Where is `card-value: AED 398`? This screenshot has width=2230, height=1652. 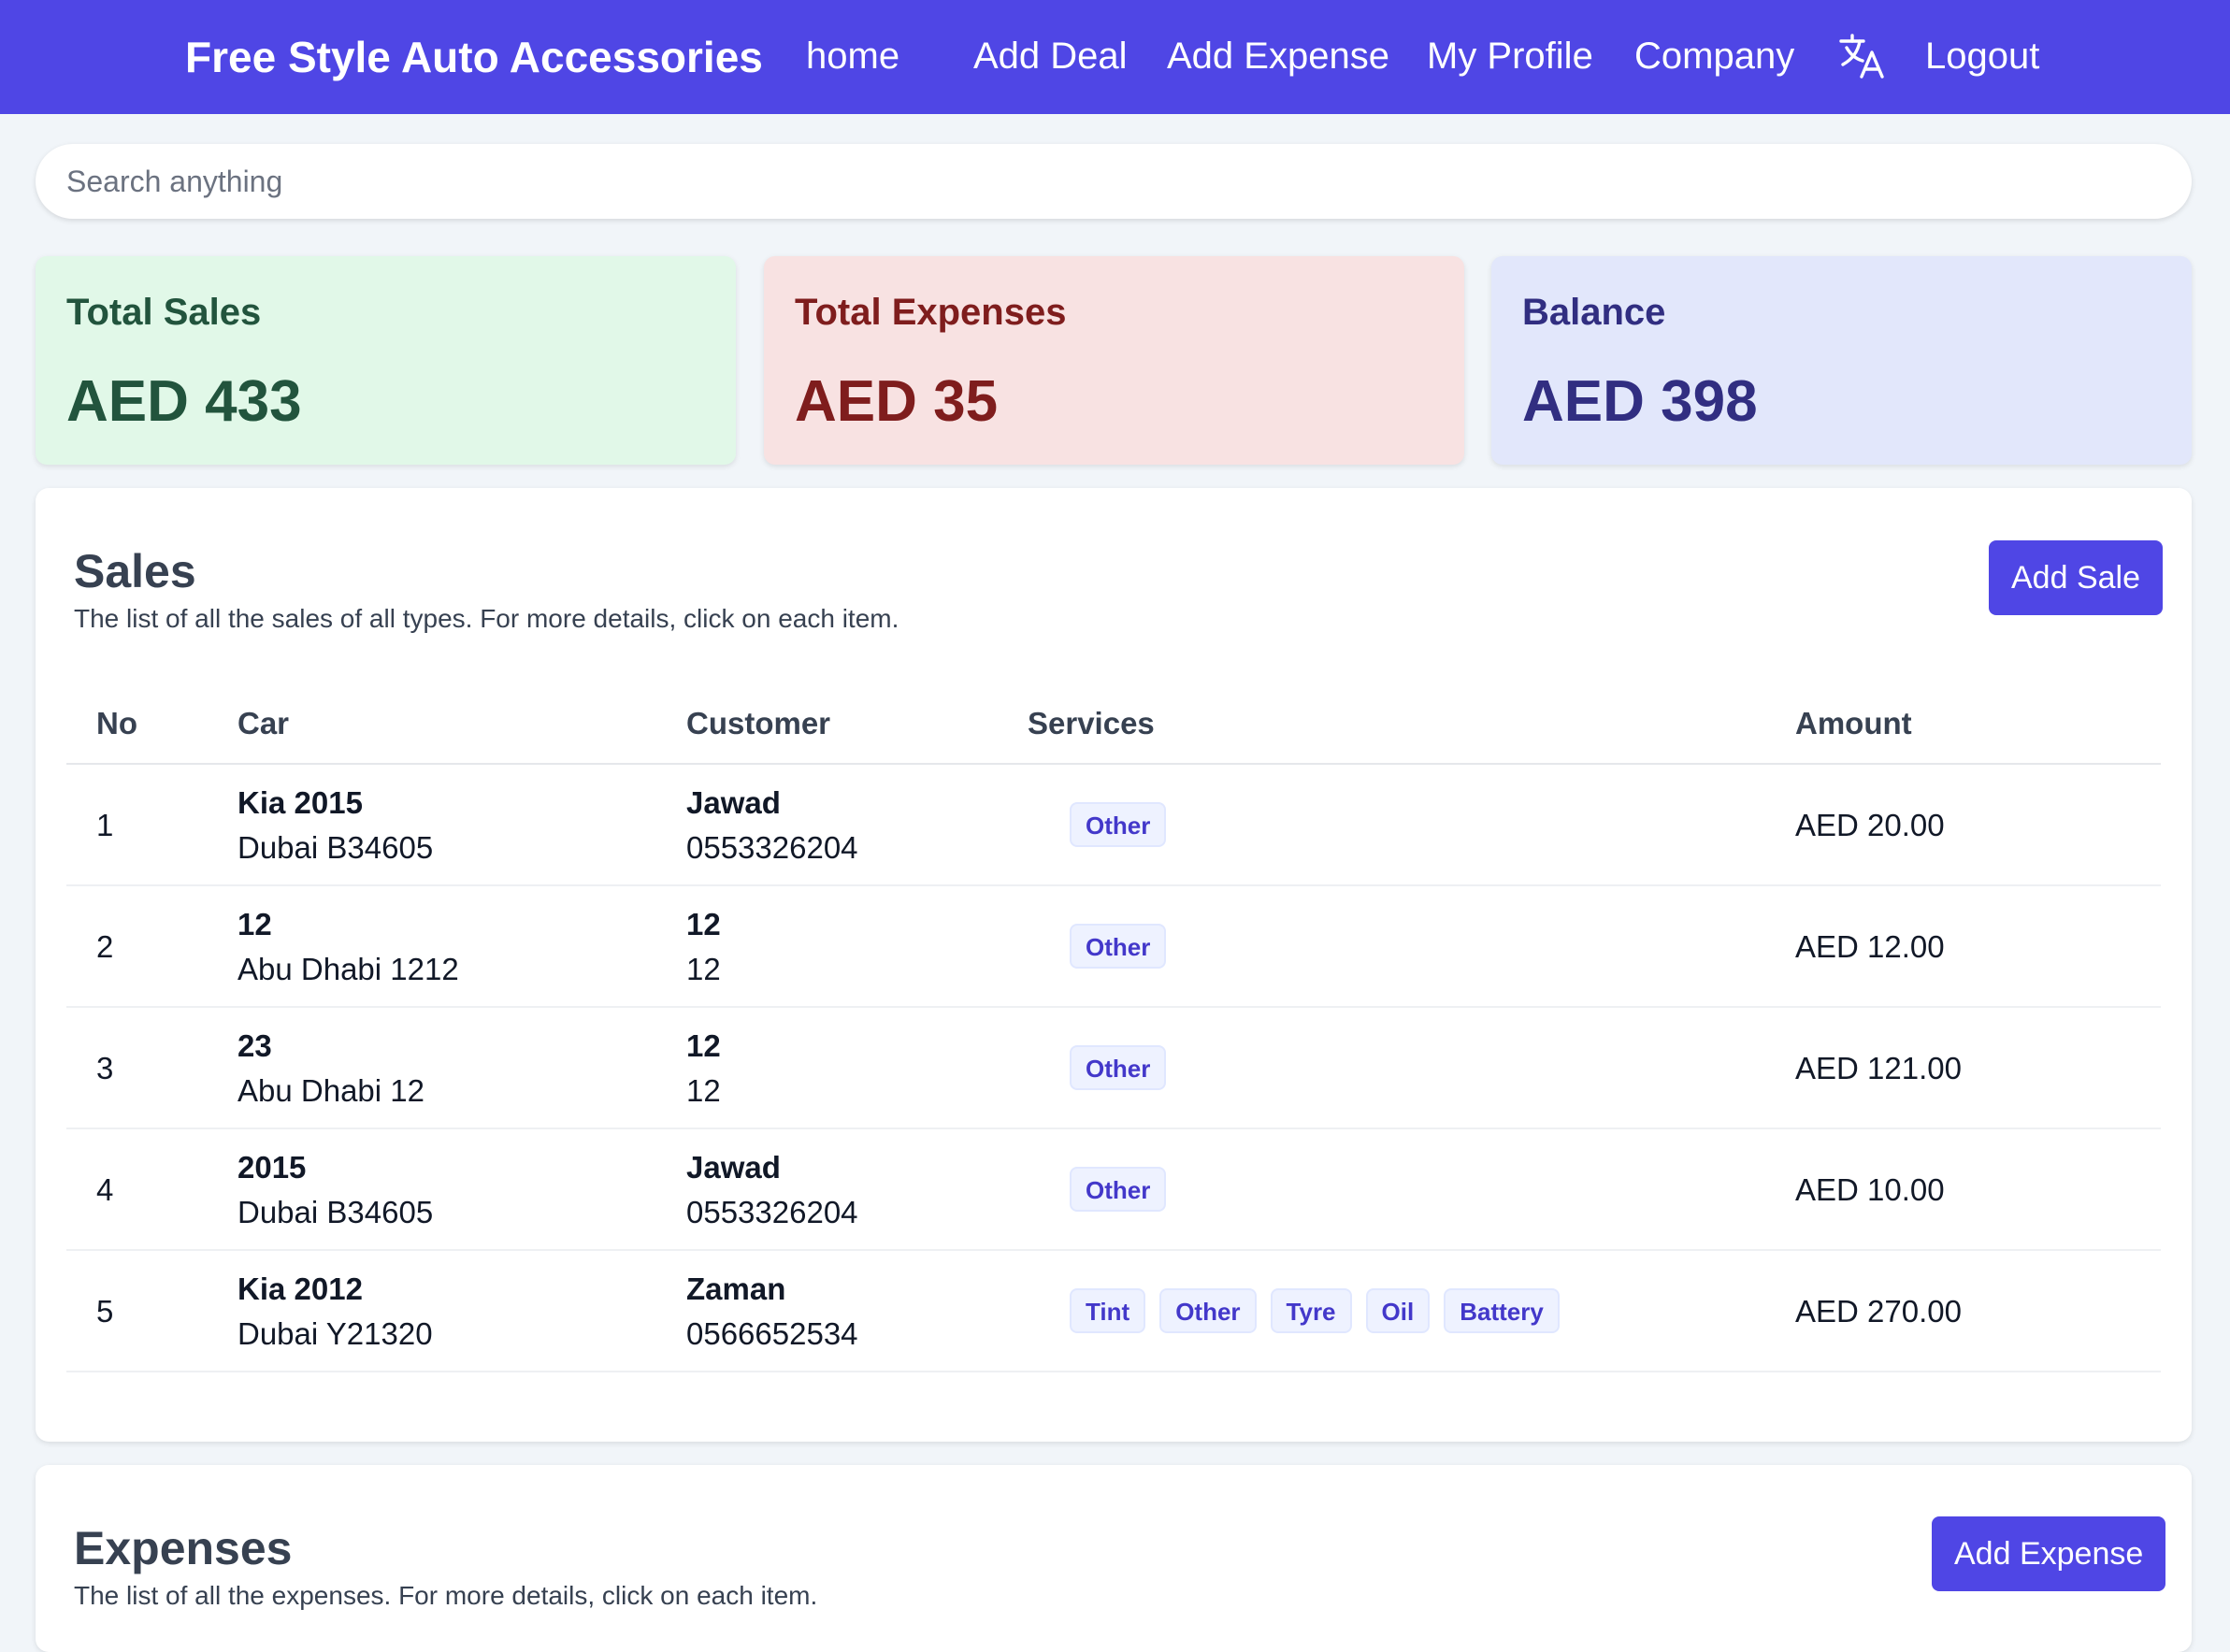 card-value: AED 398 is located at coordinates (1640, 402).